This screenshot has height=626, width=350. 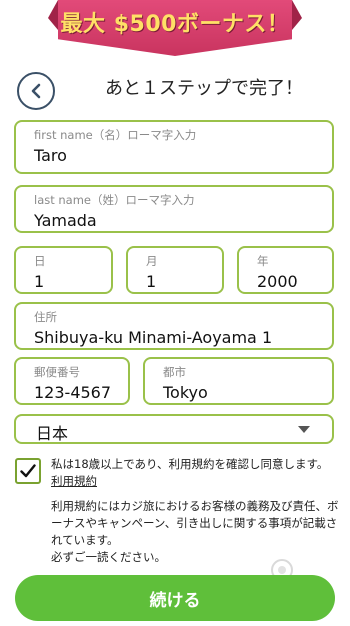 I want to click on birth-day-field: 日 1, so click(x=63, y=270).